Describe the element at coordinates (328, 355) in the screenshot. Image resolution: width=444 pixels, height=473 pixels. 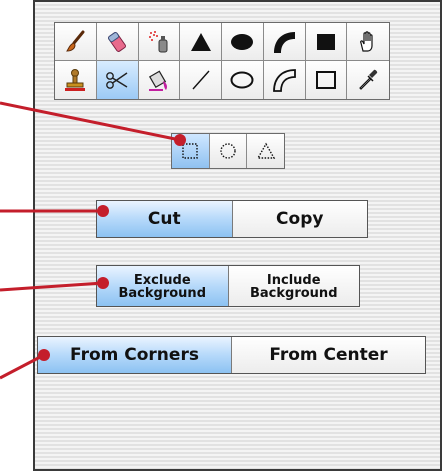
I see `from-center-button: From Center` at that location.